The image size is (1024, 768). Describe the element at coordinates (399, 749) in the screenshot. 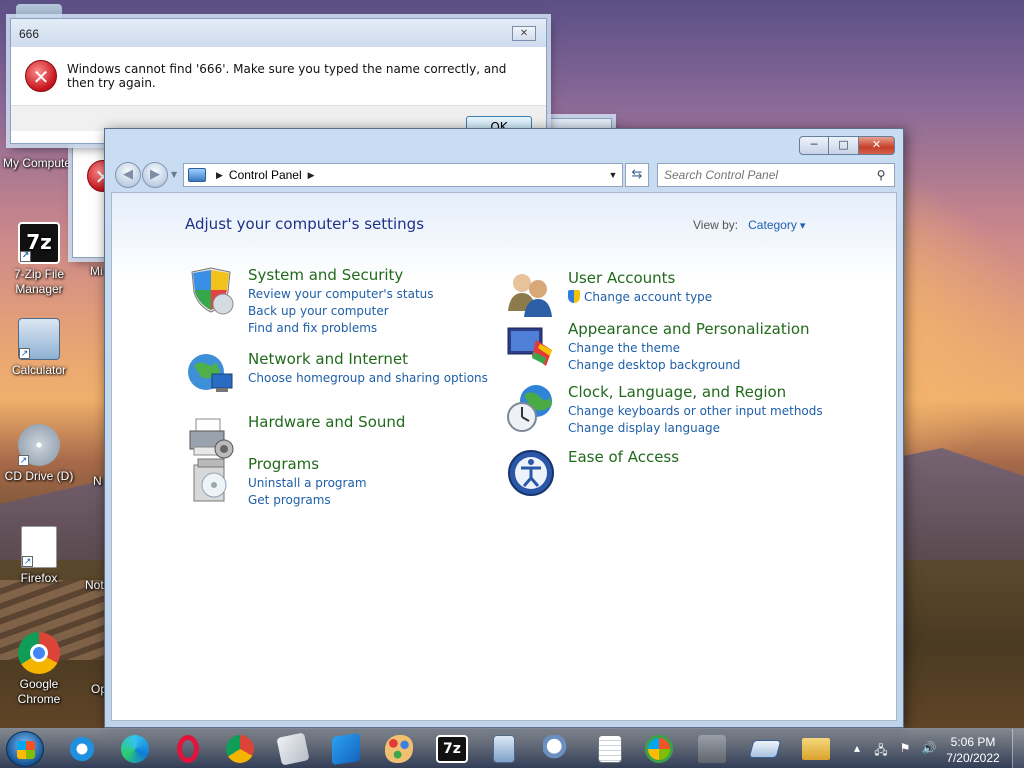

I see `taskbar-paint` at that location.